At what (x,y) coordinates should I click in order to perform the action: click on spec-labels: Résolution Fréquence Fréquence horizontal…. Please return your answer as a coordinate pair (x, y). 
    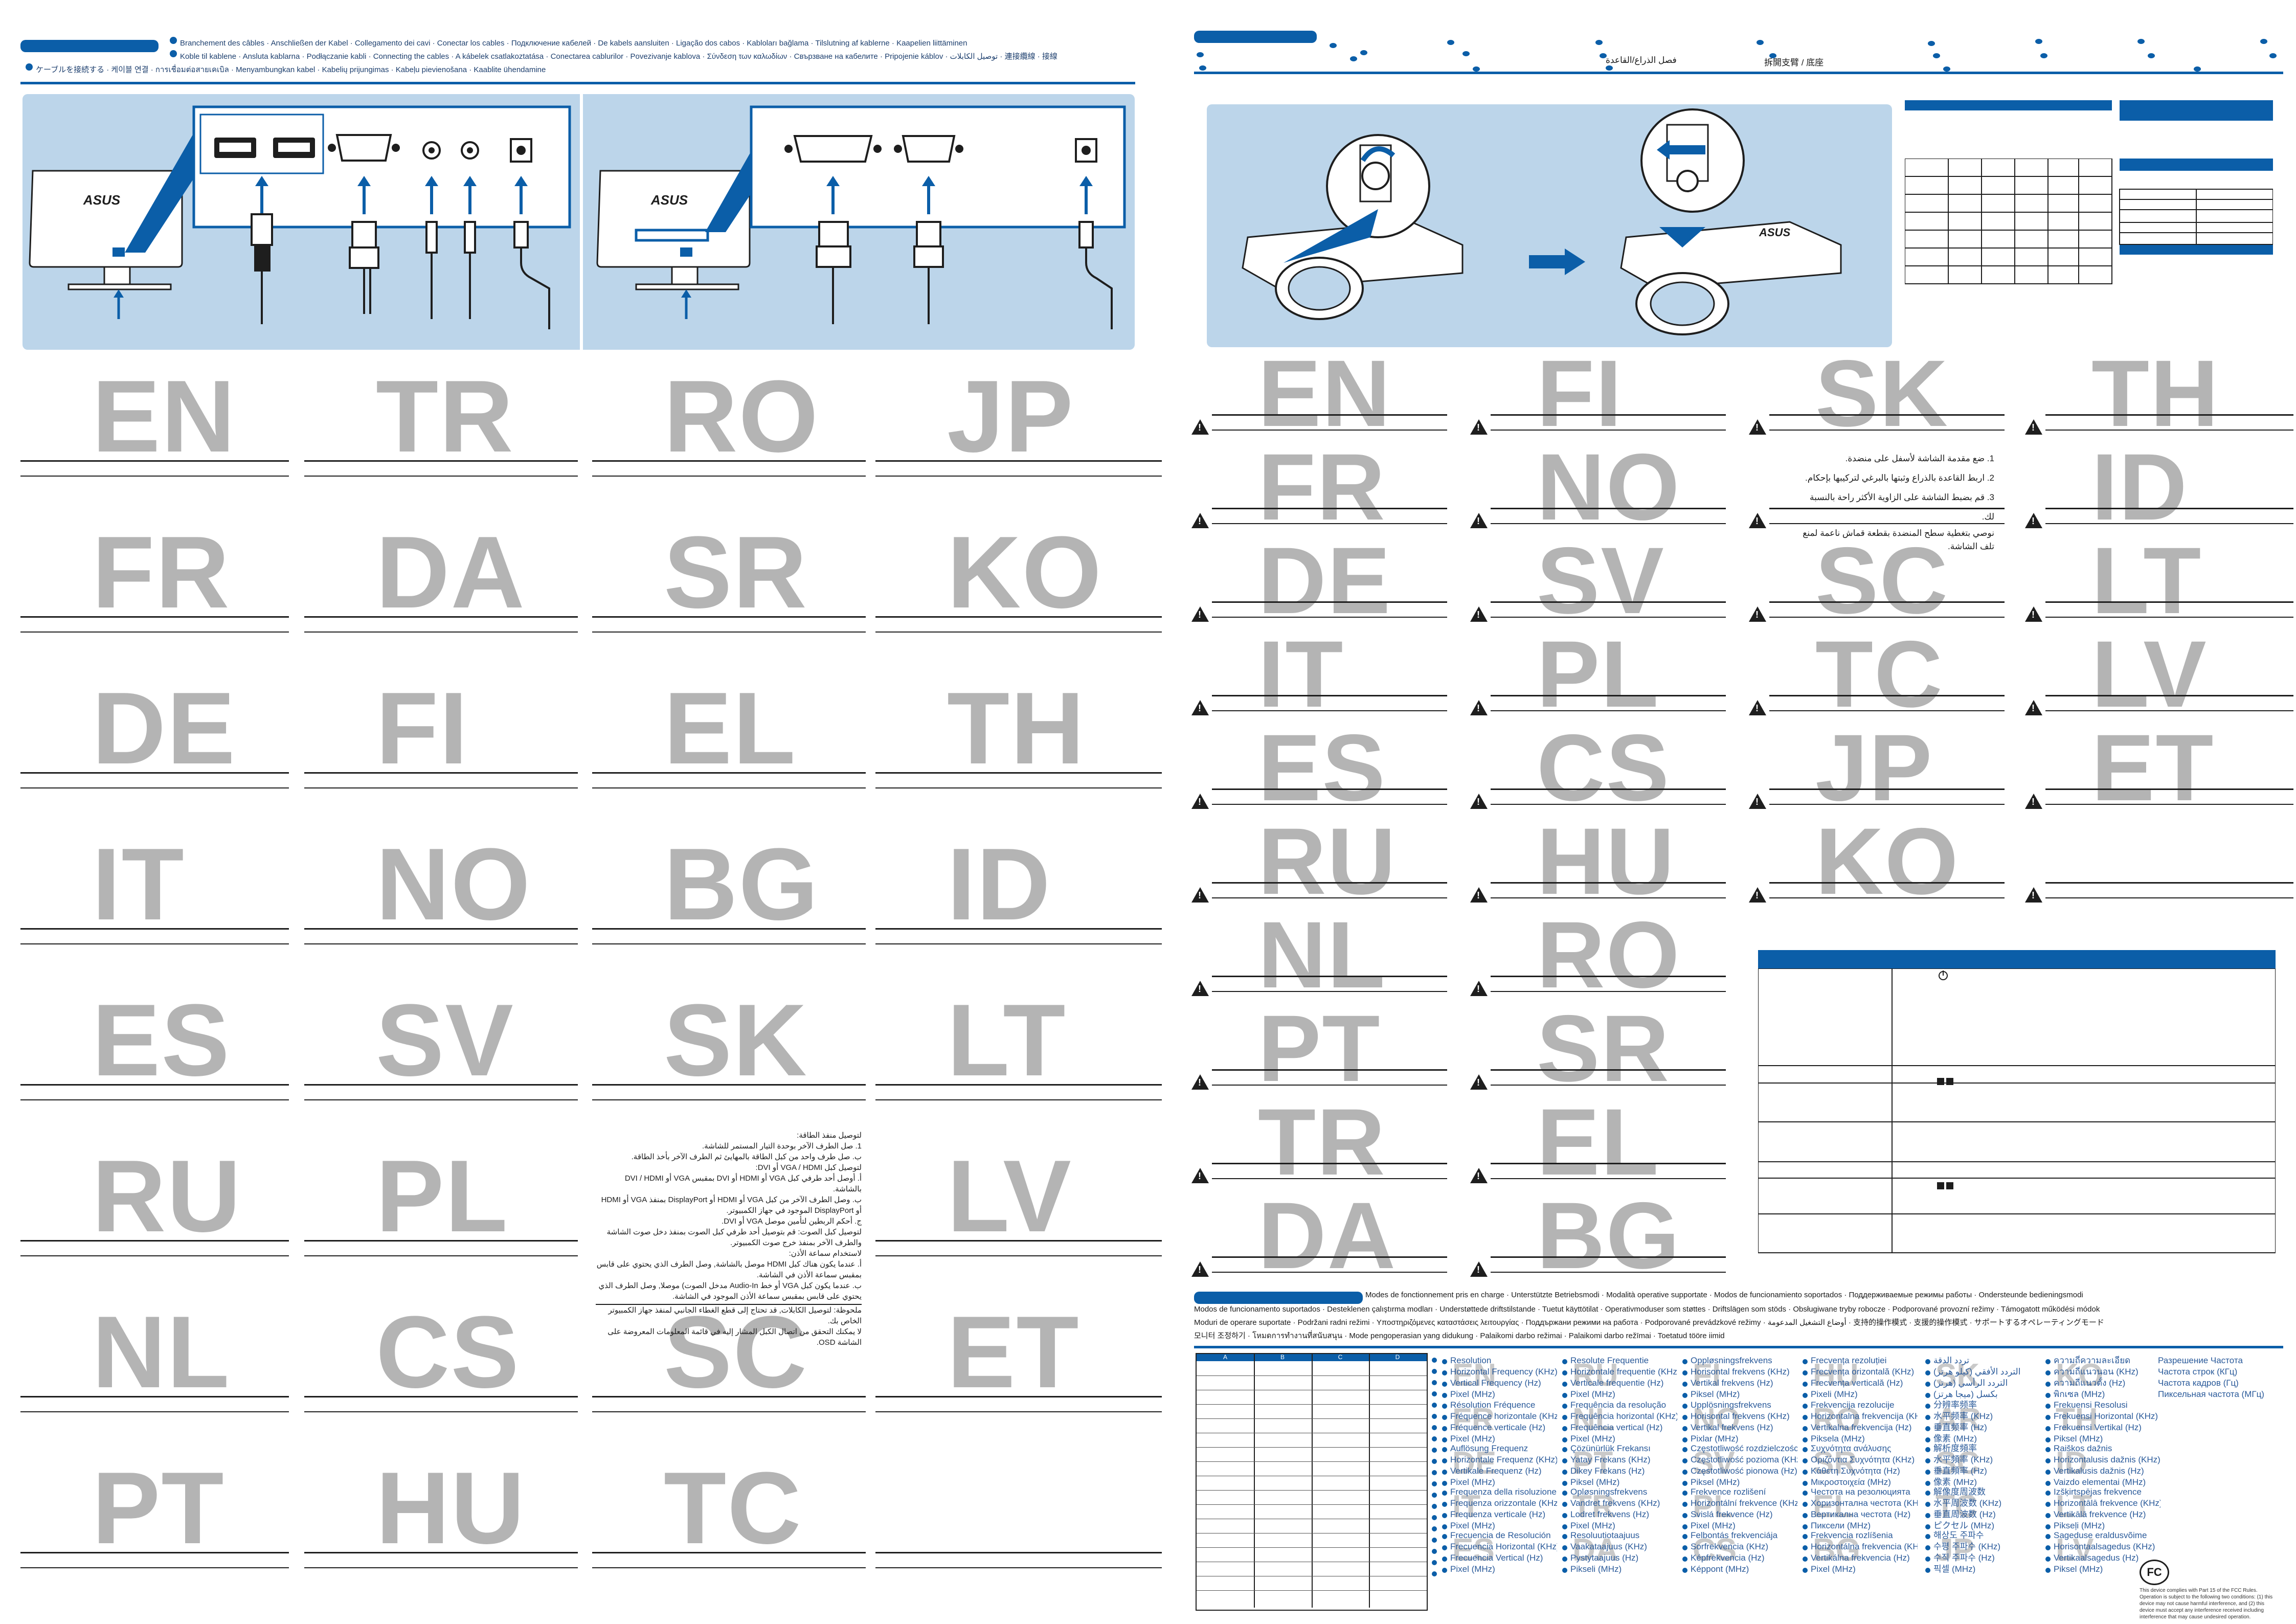
    Looking at the image, I should click on (1500, 1422).